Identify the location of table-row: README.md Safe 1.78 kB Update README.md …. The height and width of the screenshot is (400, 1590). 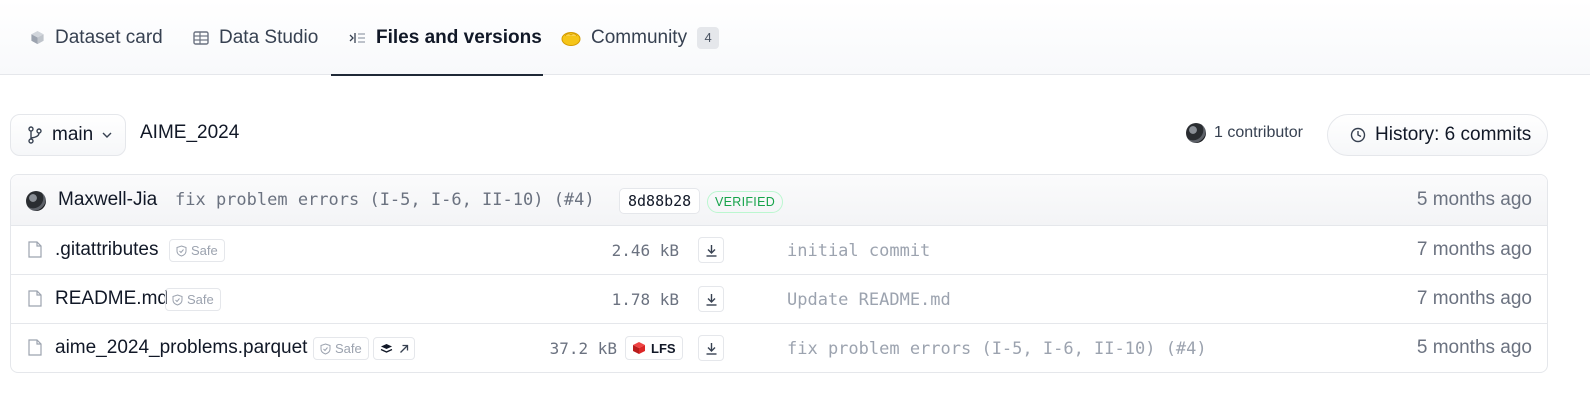
(779, 299).